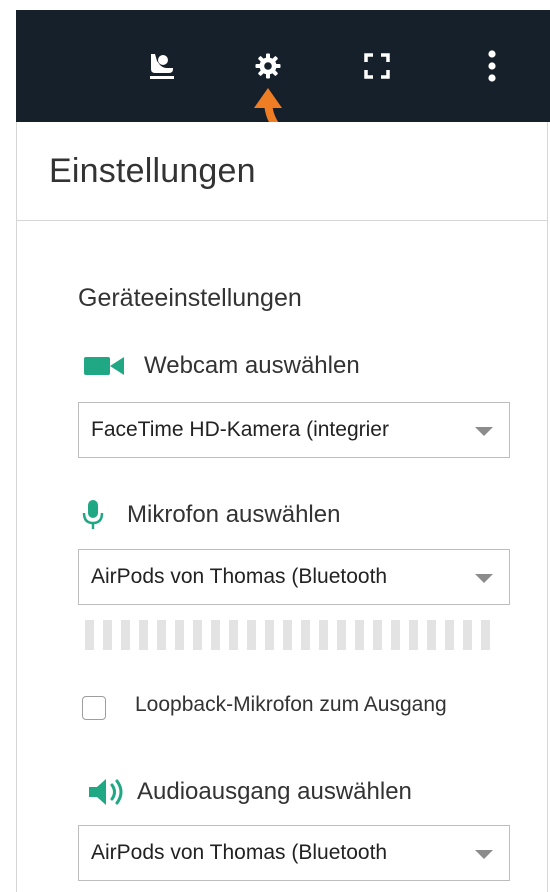 The height and width of the screenshot is (892, 550). I want to click on audio-output-select-value: AirPods von Thomas (Bluetooth, so click(239, 852).